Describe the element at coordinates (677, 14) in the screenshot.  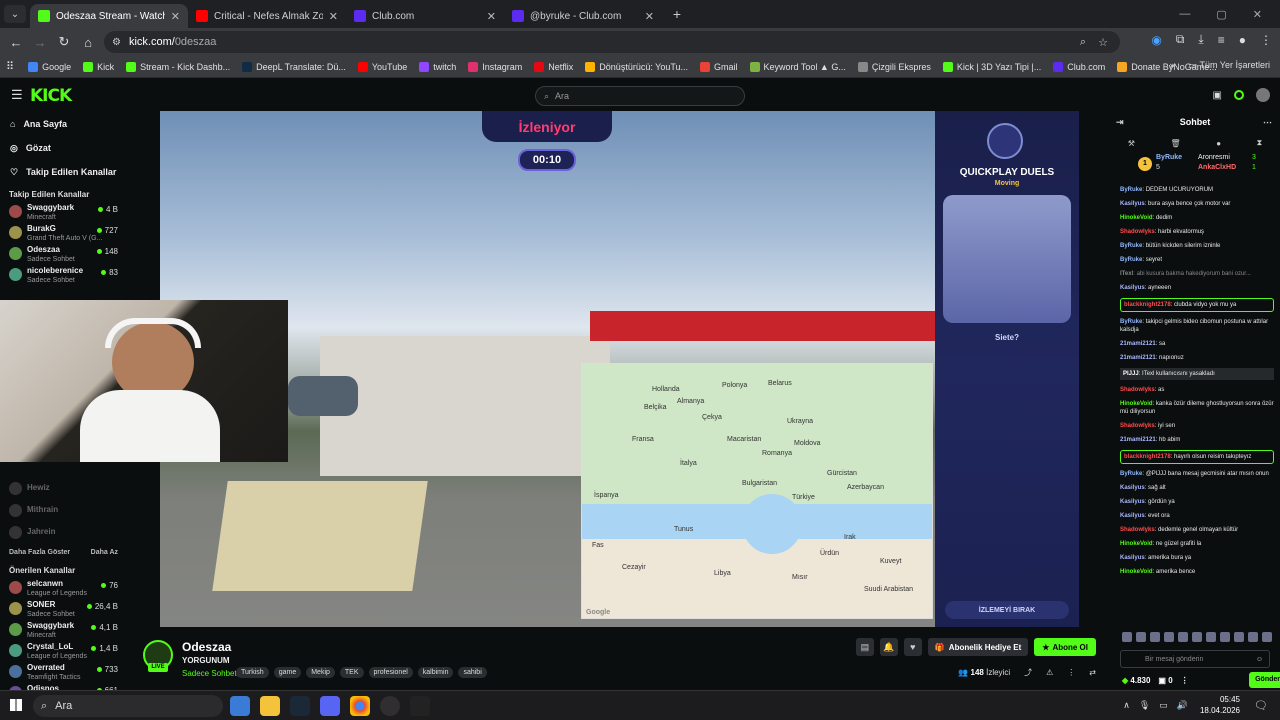
I see `new-tab-button: +` at that location.